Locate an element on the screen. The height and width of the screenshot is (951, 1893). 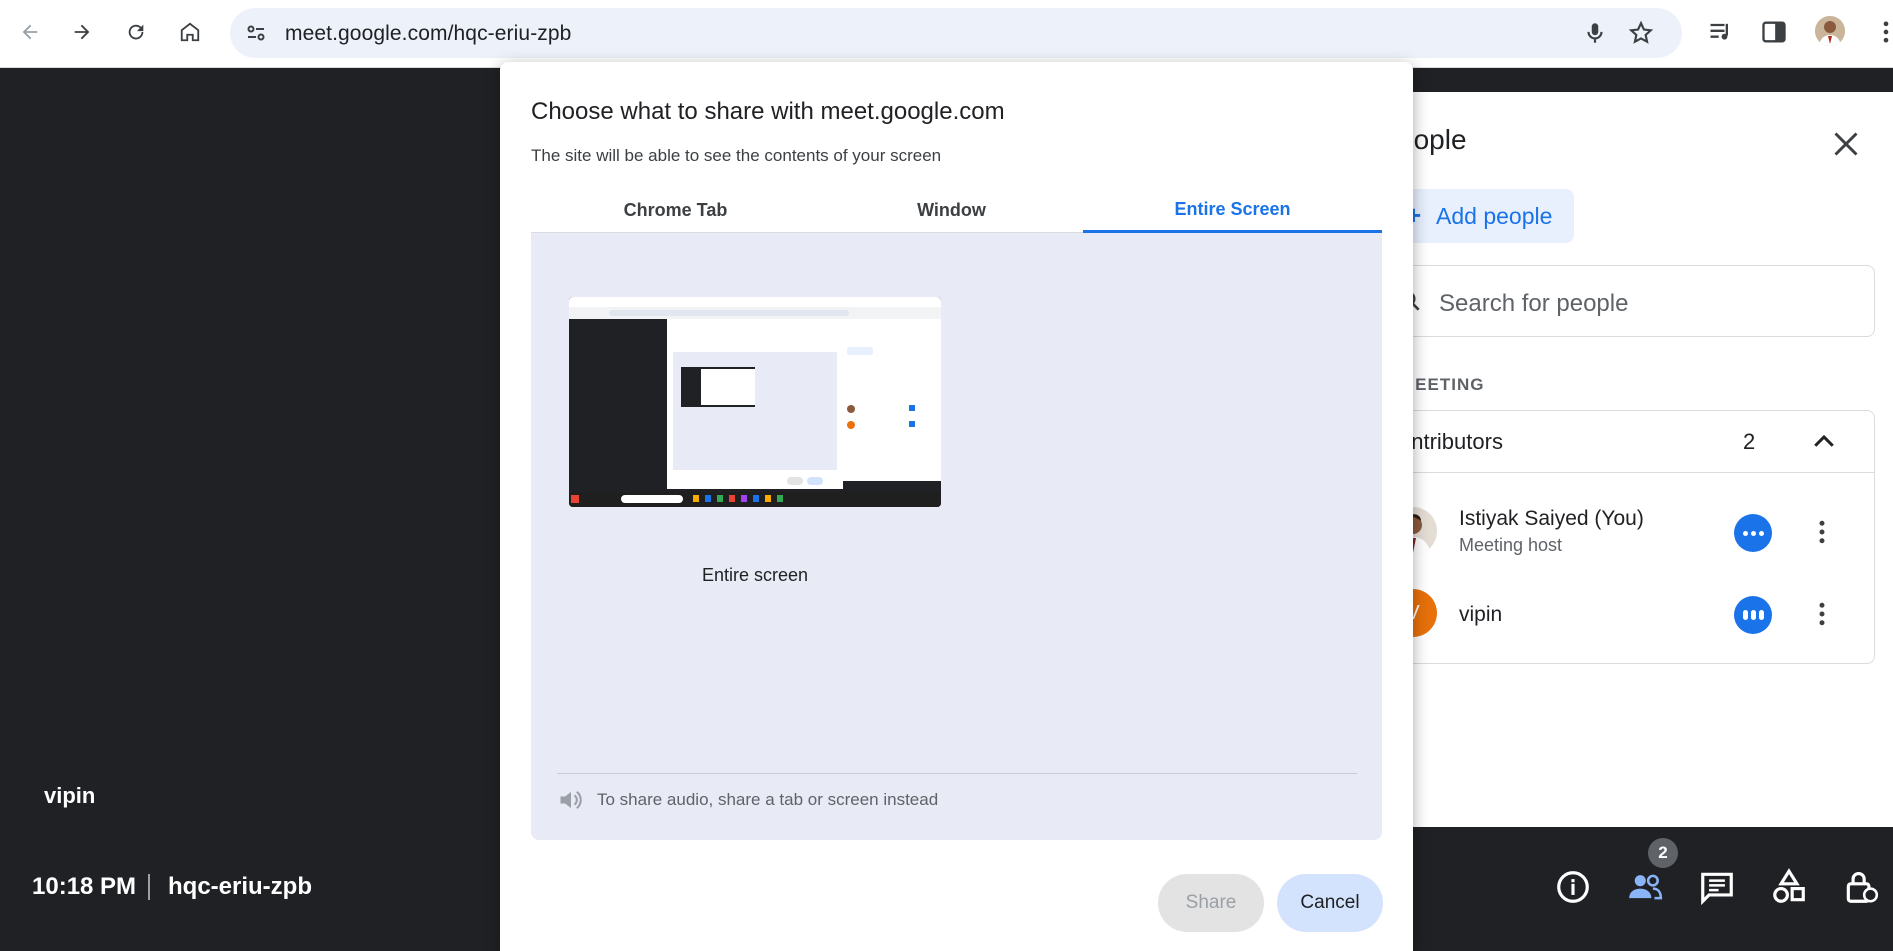
participant-name: Istiyak Saiyed (You) is located at coordinates (1551, 518).